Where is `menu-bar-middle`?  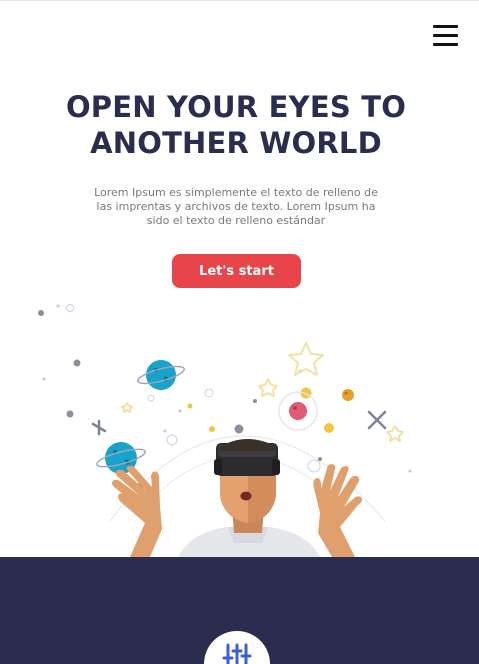
menu-bar-middle is located at coordinates (445, 35).